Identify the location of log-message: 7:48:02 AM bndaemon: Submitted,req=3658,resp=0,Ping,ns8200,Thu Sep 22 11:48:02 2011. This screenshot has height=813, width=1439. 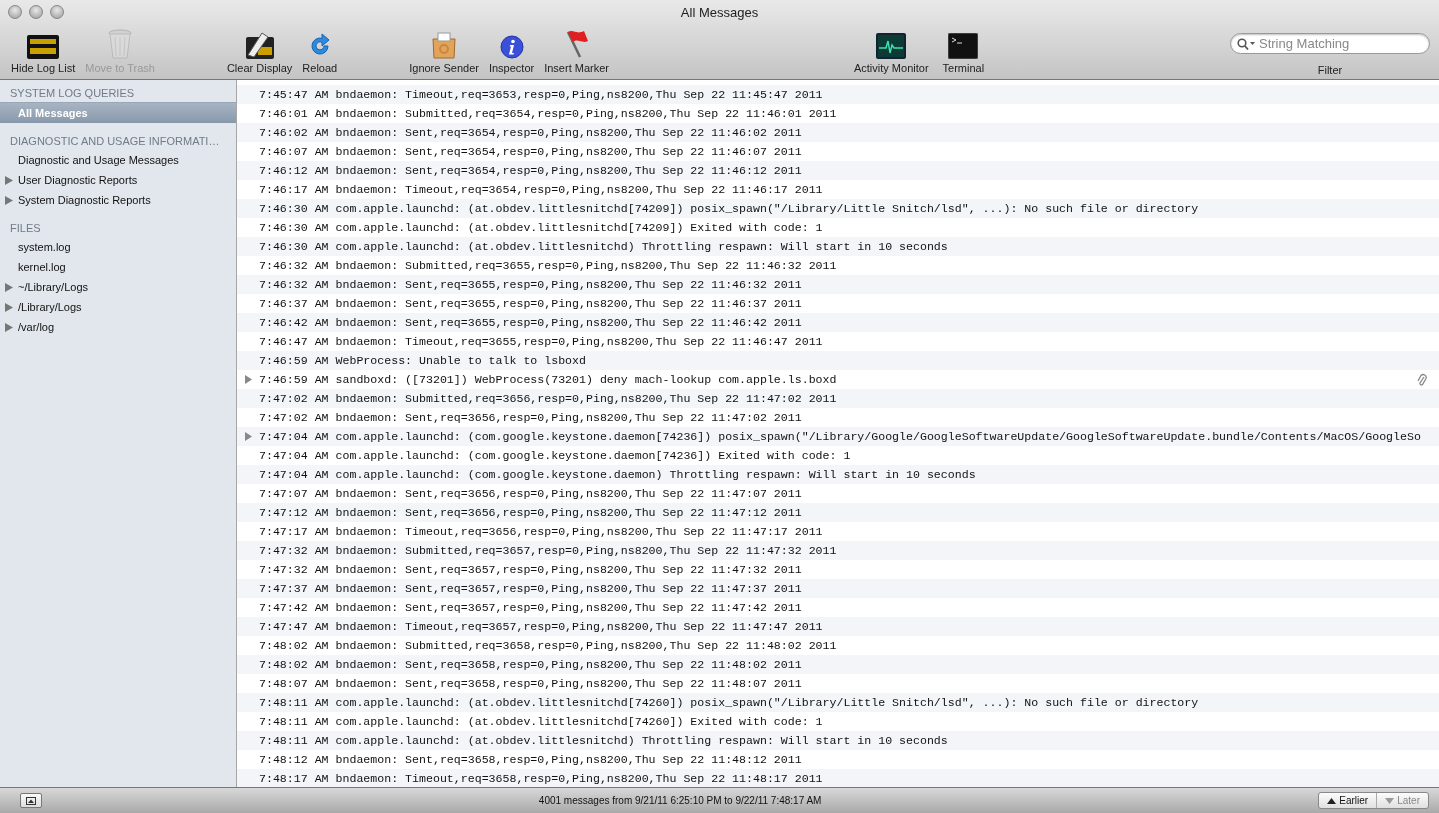
(548, 645).